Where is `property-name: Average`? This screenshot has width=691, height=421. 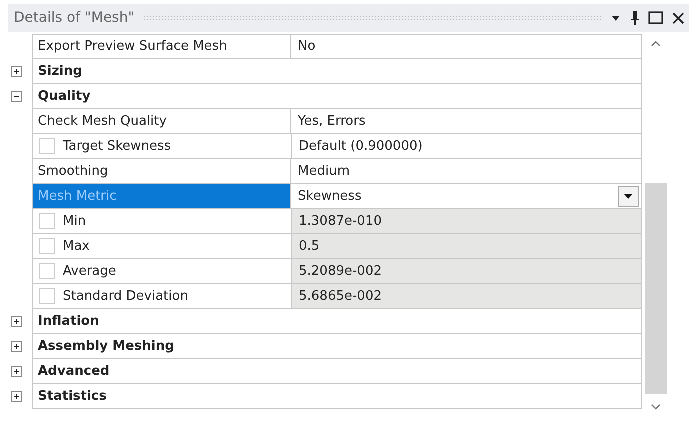 property-name: Average is located at coordinates (161, 271).